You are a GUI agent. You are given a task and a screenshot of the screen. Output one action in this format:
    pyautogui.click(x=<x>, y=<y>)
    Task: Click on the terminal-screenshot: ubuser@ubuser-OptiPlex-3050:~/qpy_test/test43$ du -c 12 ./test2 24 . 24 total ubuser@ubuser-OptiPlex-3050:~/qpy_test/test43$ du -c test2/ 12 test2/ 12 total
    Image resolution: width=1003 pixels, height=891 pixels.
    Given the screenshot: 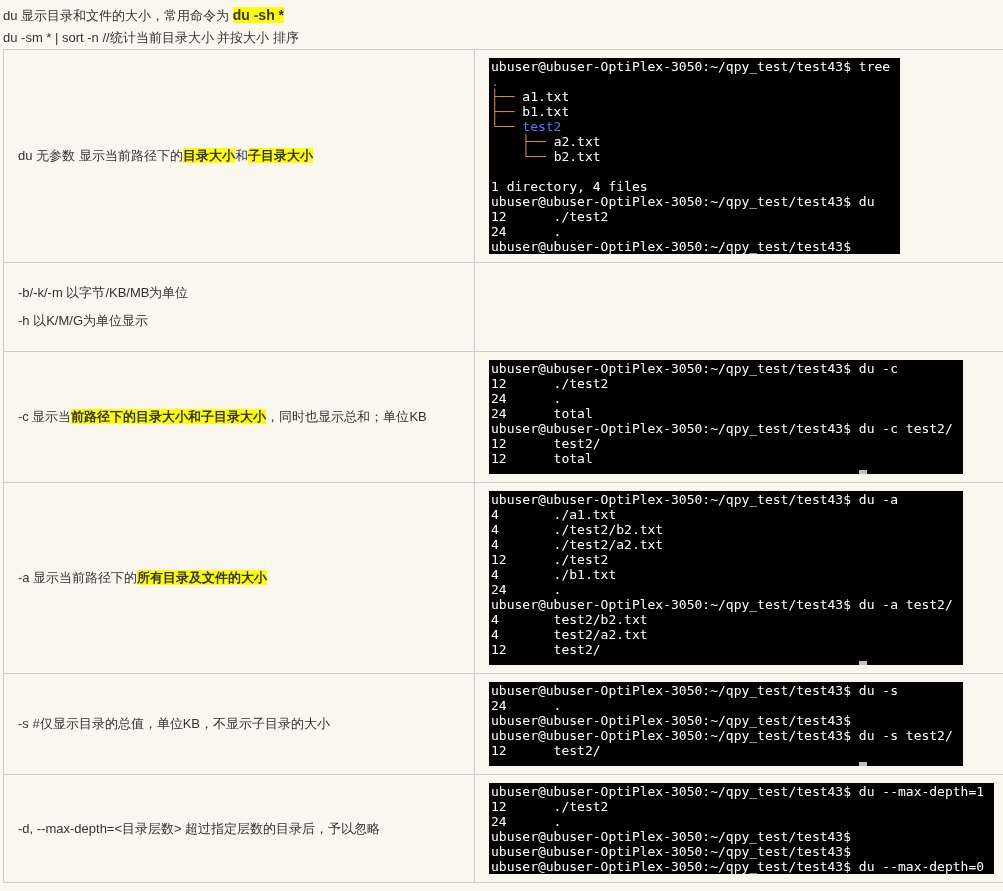 What is the action you would take?
    pyautogui.click(x=726, y=417)
    